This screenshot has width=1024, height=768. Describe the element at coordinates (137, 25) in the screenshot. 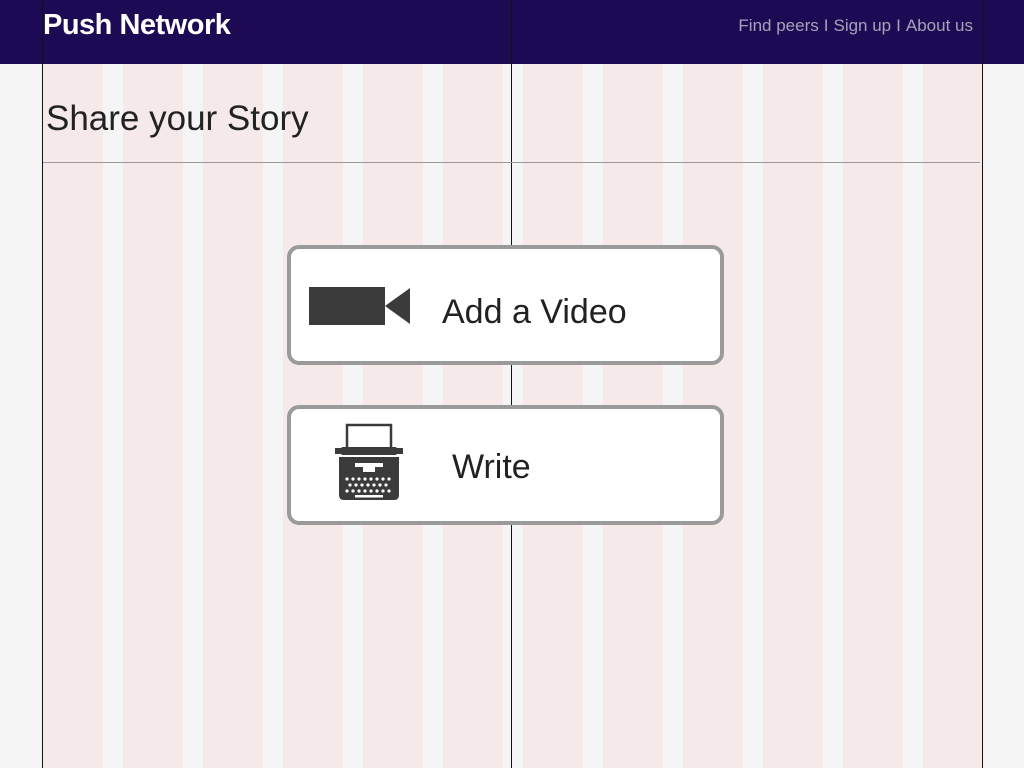

I see `brand-logo: Push Network` at that location.